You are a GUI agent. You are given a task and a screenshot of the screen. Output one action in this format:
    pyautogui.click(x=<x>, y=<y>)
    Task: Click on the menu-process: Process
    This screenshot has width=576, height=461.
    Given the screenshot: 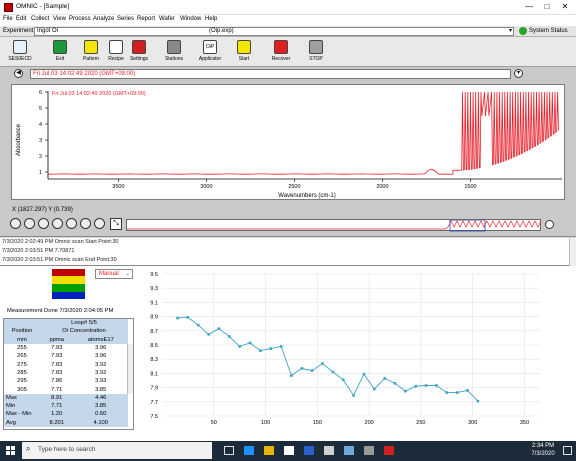 What is the action you would take?
    pyautogui.click(x=80, y=19)
    